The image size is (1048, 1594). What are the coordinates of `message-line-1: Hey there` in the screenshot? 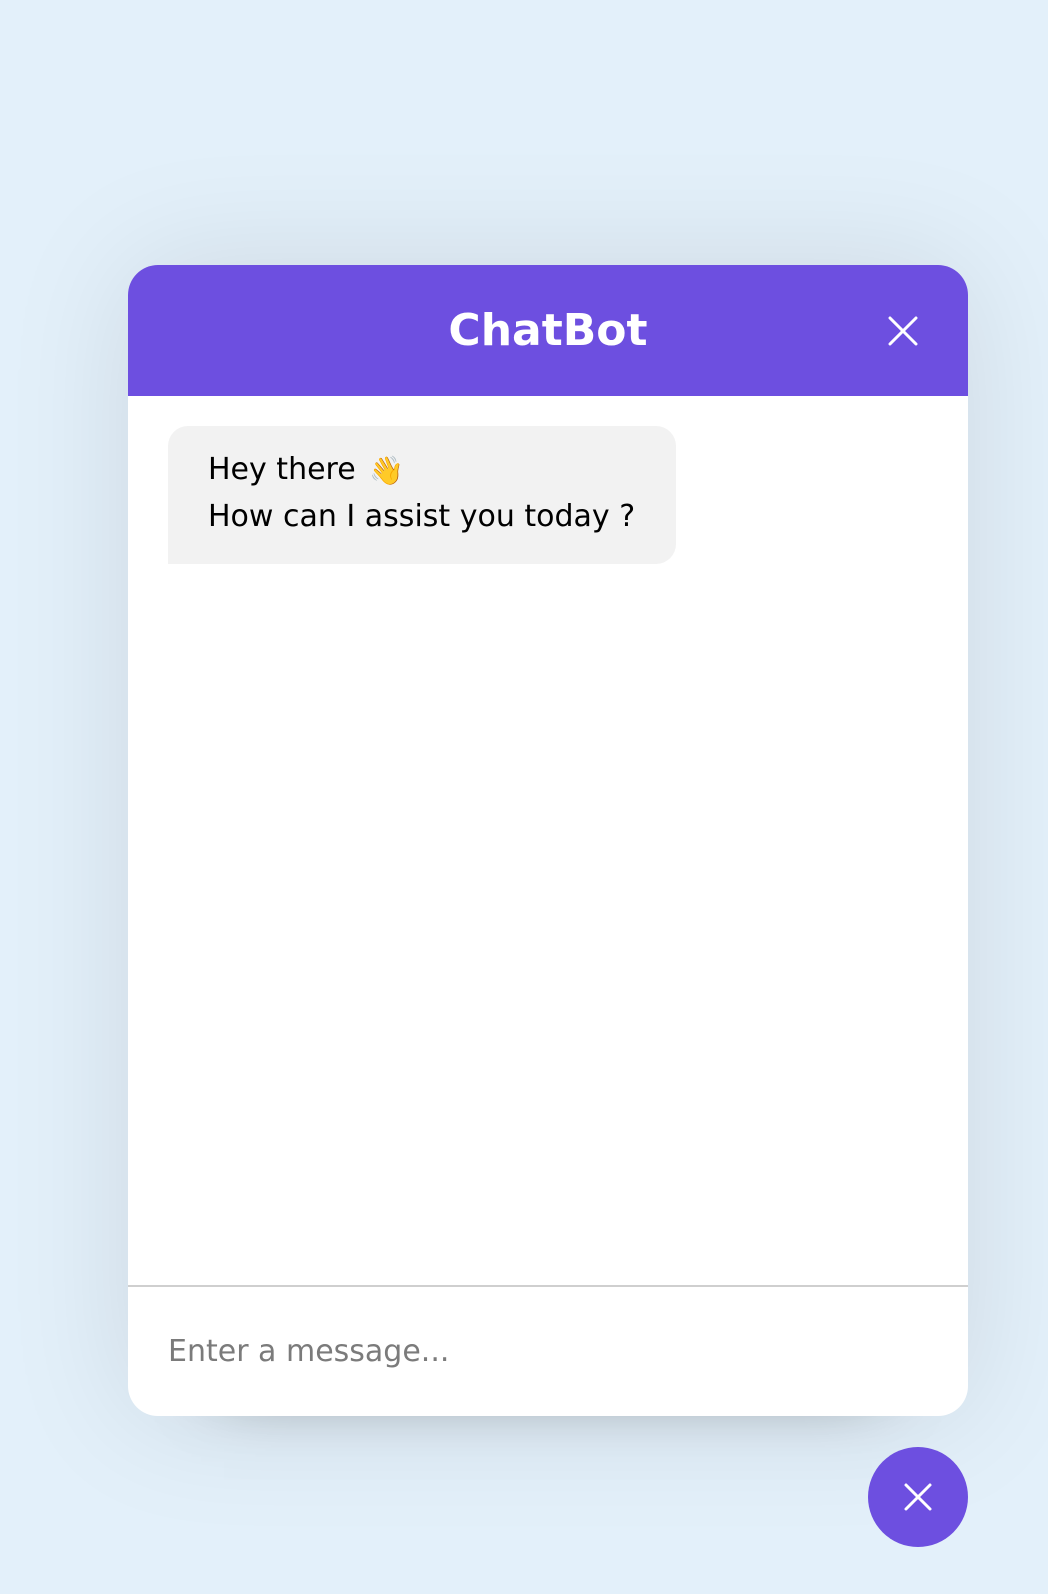 It's located at (282, 469).